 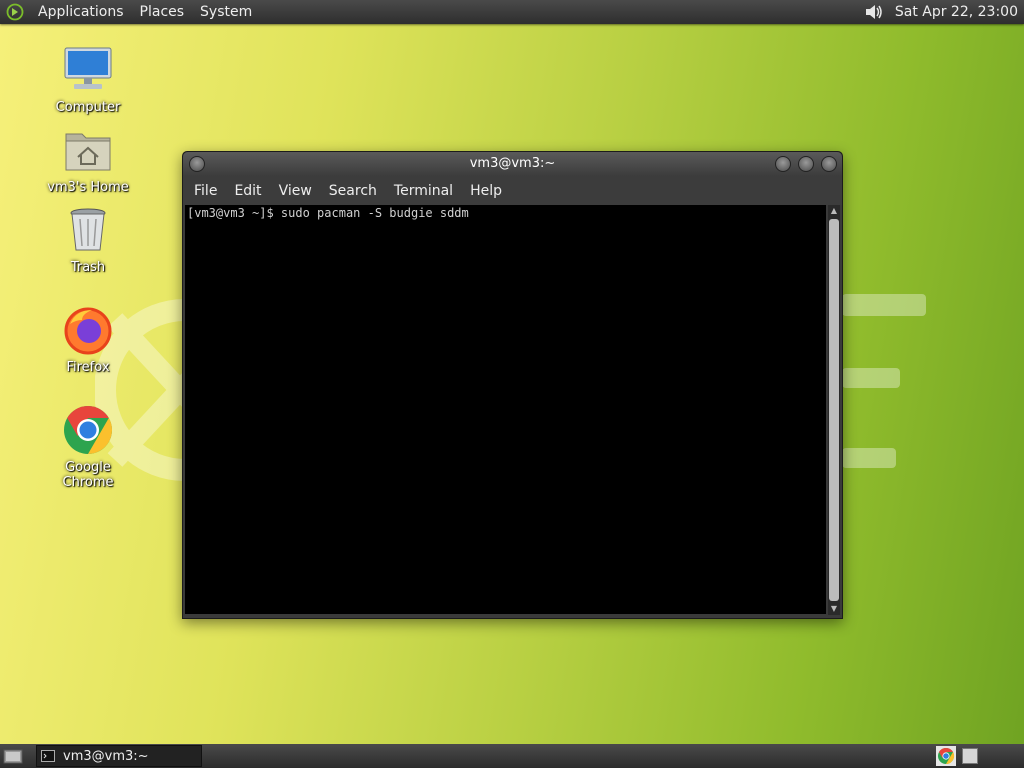 What do you see at coordinates (88, 229) in the screenshot?
I see `trash-icon` at bounding box center [88, 229].